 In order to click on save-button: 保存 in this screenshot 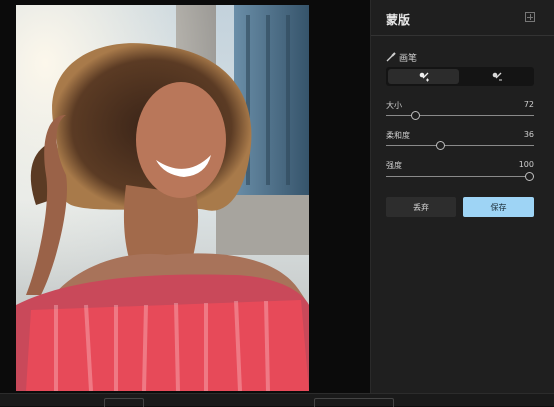, I will do `click(498, 207)`.